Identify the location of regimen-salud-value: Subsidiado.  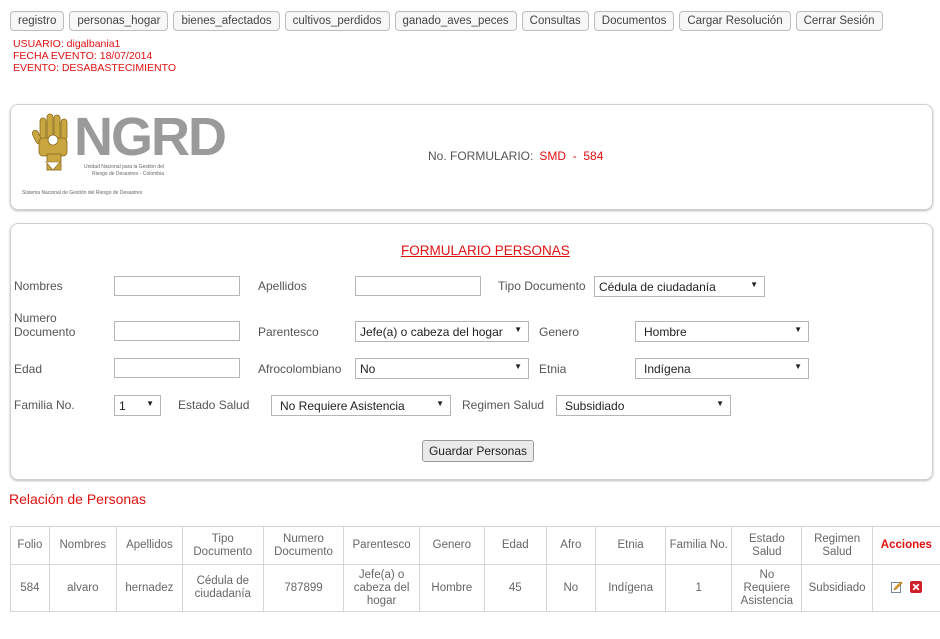
(595, 406).